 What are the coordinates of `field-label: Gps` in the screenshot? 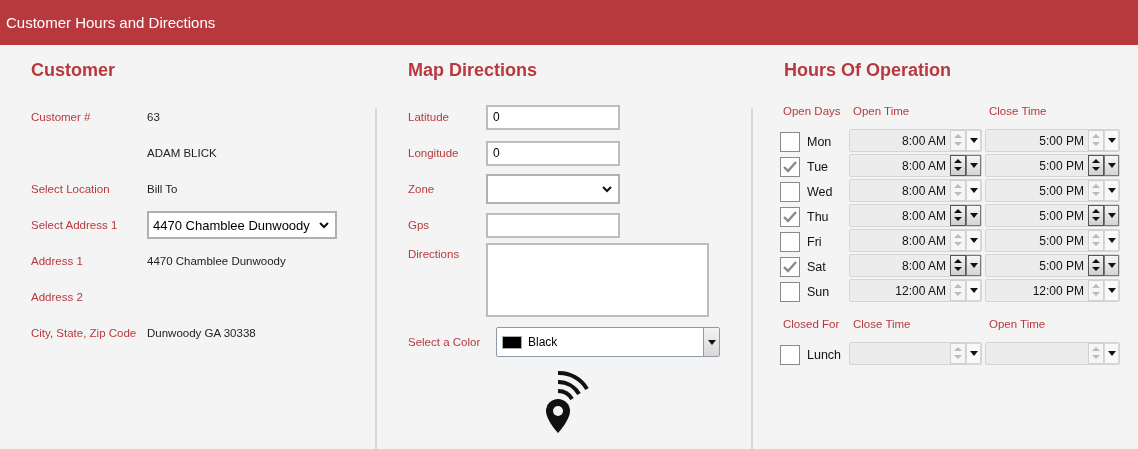 It's located at (419, 225).